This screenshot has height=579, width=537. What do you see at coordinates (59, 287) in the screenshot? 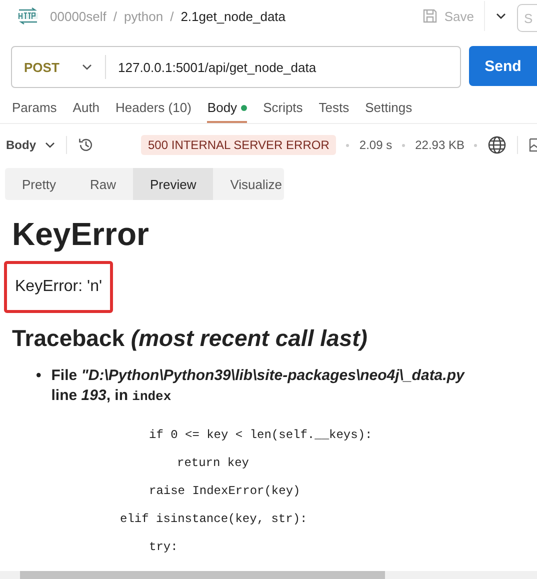
I see `error-message: KeyError: 'n'` at bounding box center [59, 287].